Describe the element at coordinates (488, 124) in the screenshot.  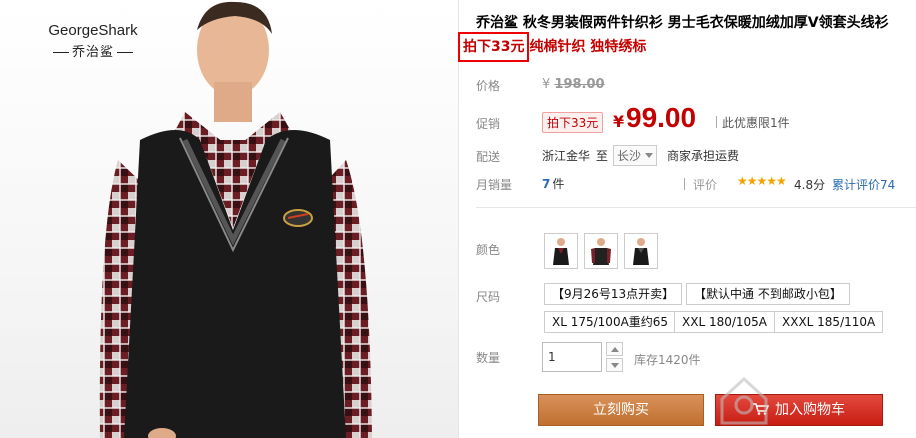
I see `promo-label: 促销` at that location.